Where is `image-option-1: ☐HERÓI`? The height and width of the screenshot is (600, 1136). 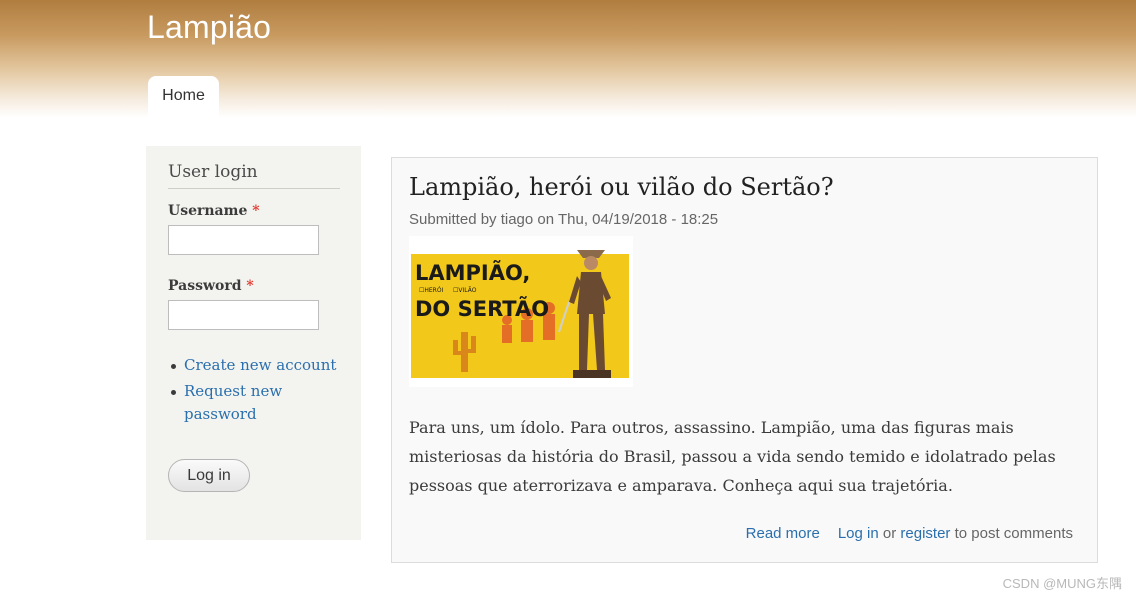 image-option-1: ☐HERÓI is located at coordinates (431, 290).